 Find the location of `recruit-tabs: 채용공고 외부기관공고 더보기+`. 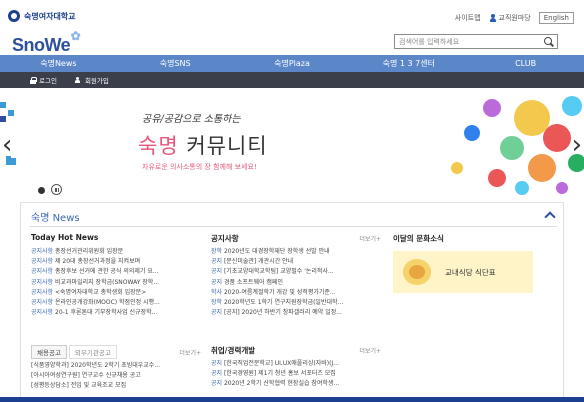

recruit-tabs: 채용공고 외부기관공고 더보기+ is located at coordinates (116, 351).